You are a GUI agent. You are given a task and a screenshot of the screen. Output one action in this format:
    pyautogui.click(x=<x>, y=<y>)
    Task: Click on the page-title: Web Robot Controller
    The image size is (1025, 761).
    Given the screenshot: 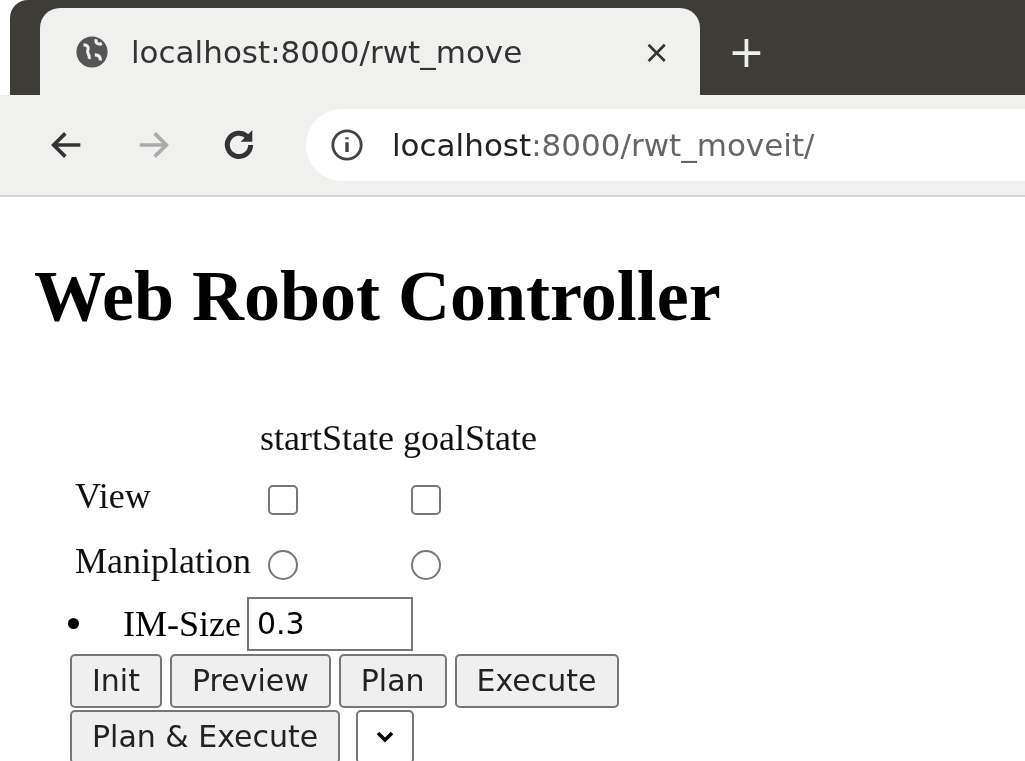 What is the action you would take?
    pyautogui.click(x=378, y=296)
    